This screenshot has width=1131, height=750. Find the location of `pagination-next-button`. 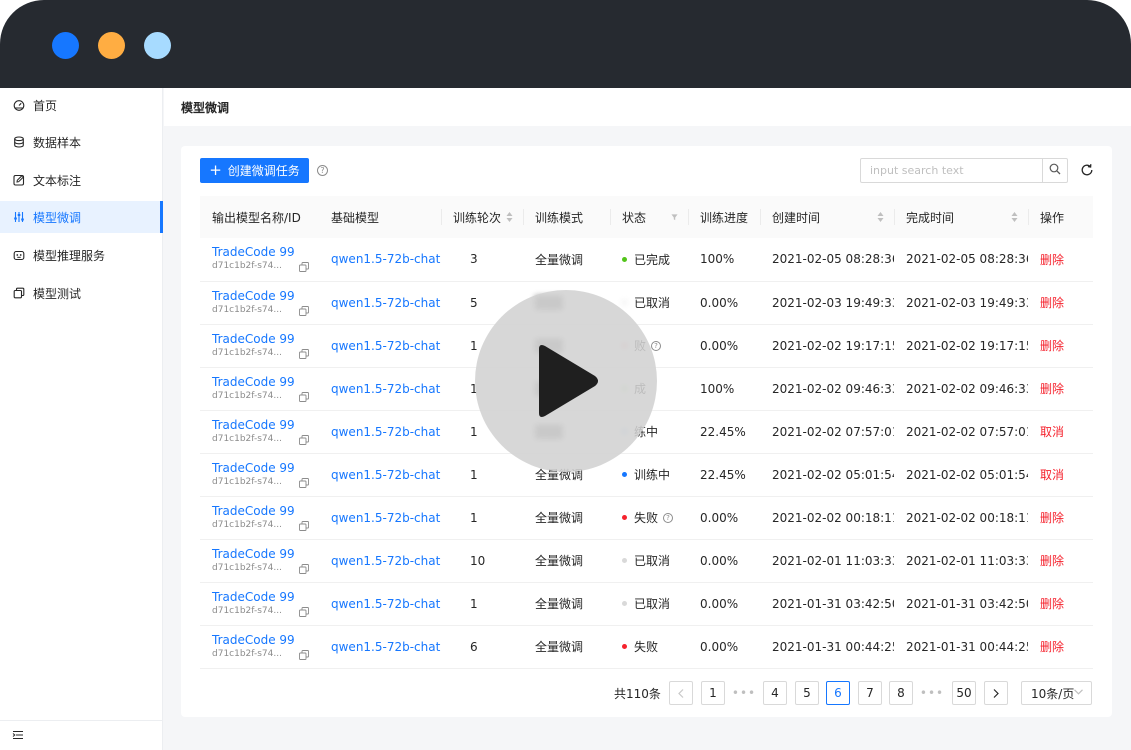

pagination-next-button is located at coordinates (996, 693).